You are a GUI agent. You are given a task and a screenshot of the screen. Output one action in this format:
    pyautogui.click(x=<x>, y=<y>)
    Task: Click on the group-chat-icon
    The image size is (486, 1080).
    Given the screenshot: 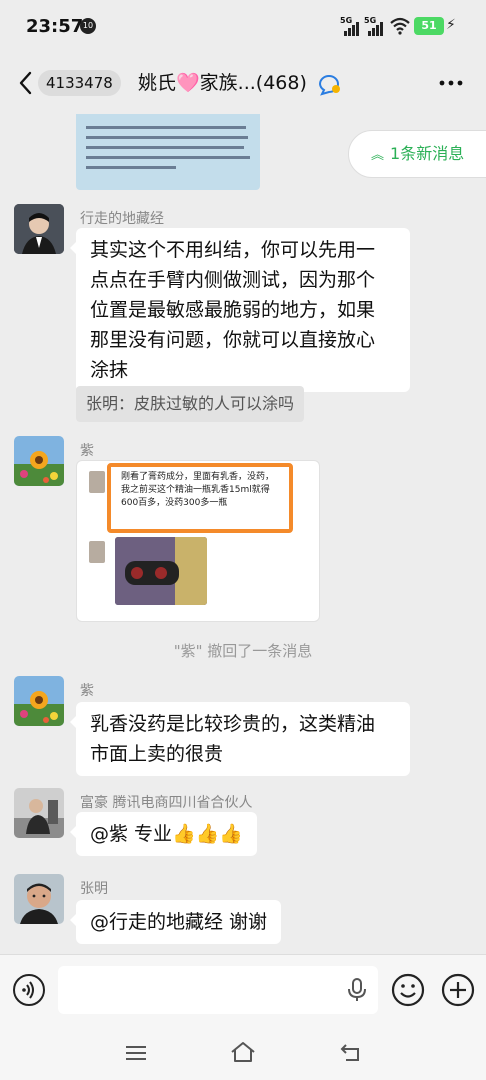 What is the action you would take?
    pyautogui.click(x=329, y=85)
    